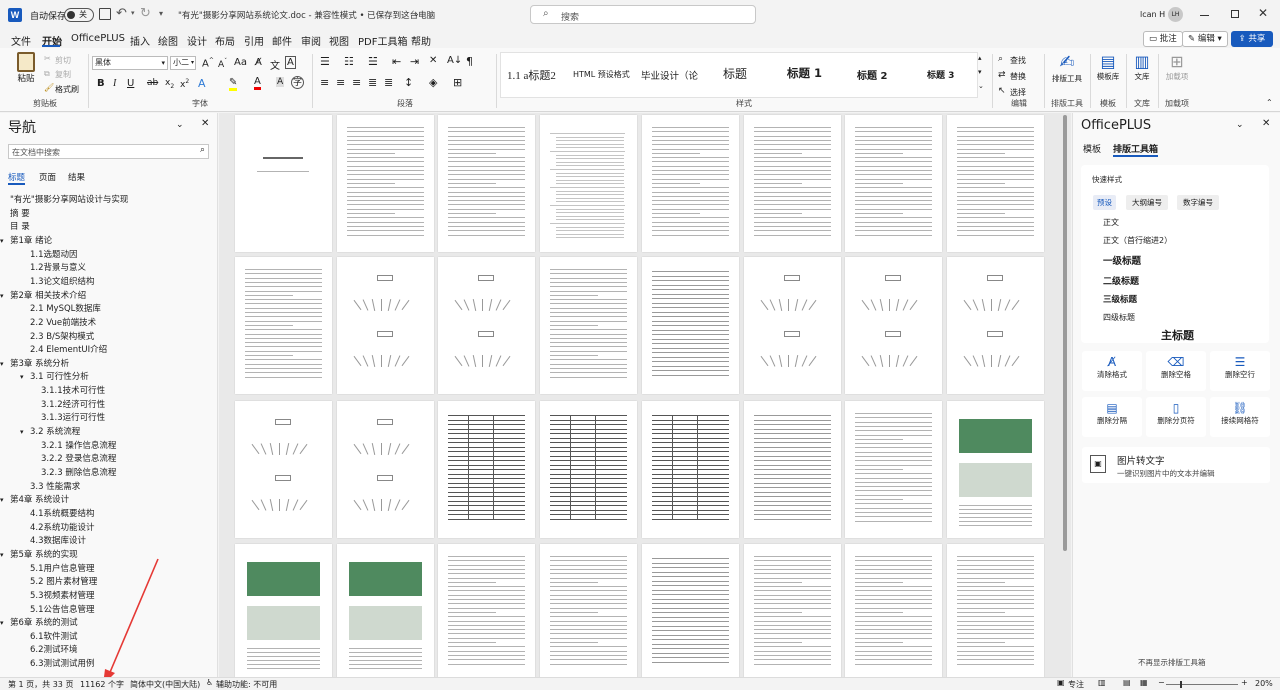  Describe the element at coordinates (102, 684) in the screenshot. I see `word-count: 11162 个字` at that location.